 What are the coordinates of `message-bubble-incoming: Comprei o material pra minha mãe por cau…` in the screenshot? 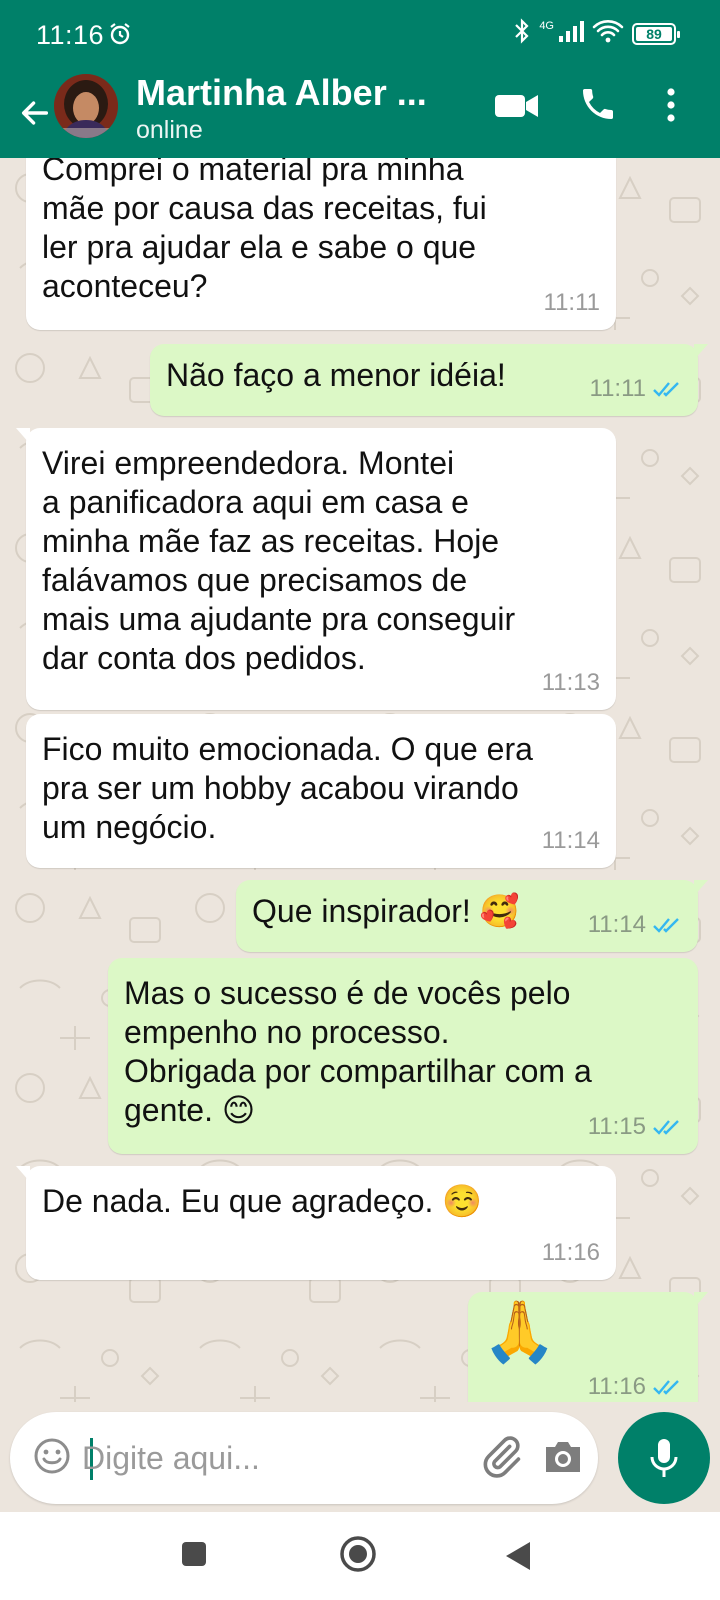 It's located at (321, 244).